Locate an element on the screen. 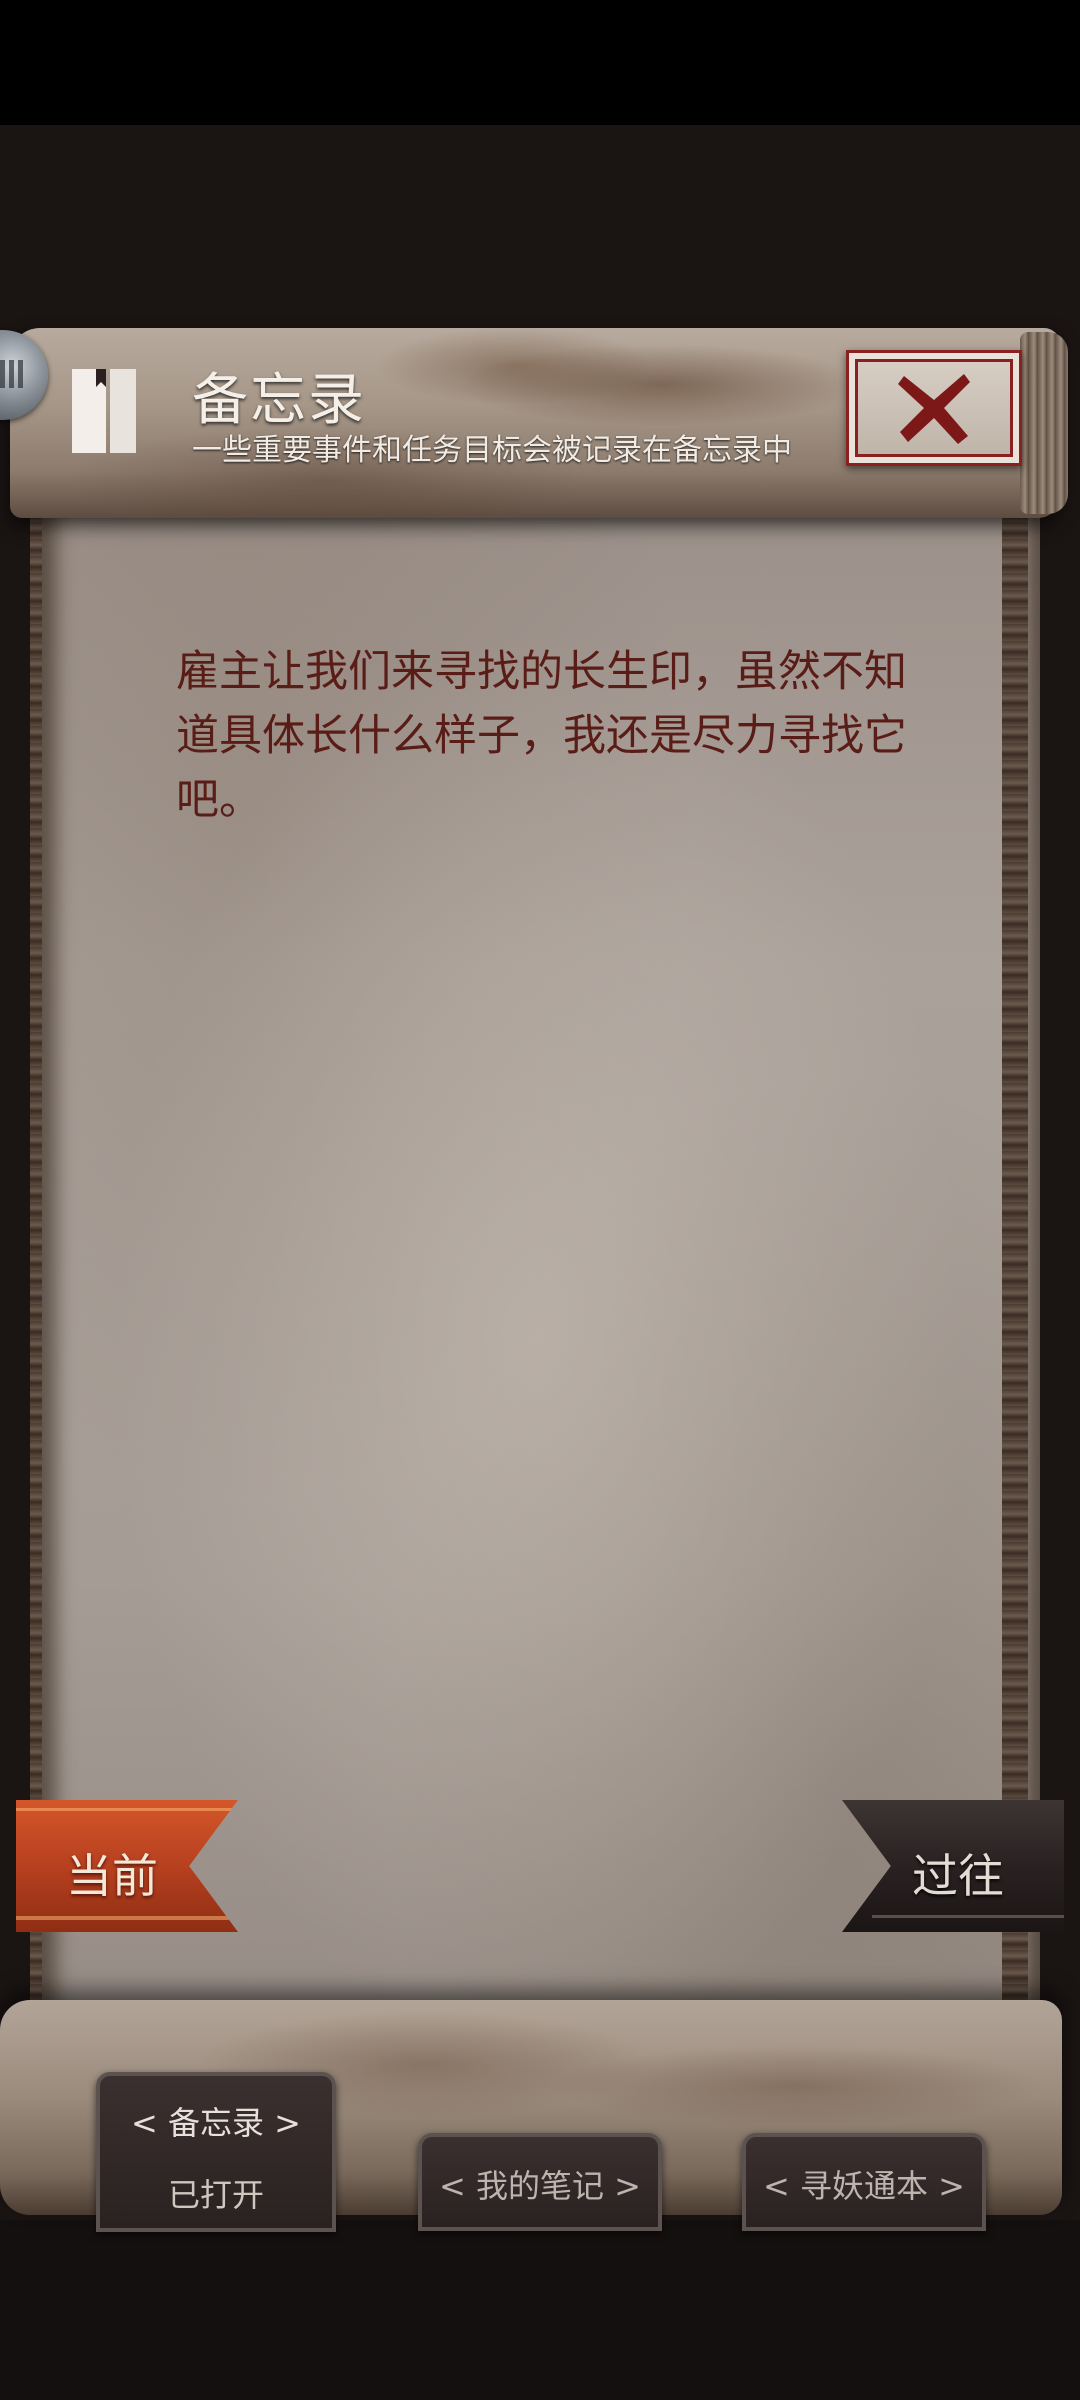 The image size is (1080, 2400). past-banner-label: 过往 is located at coordinates (958, 1876).